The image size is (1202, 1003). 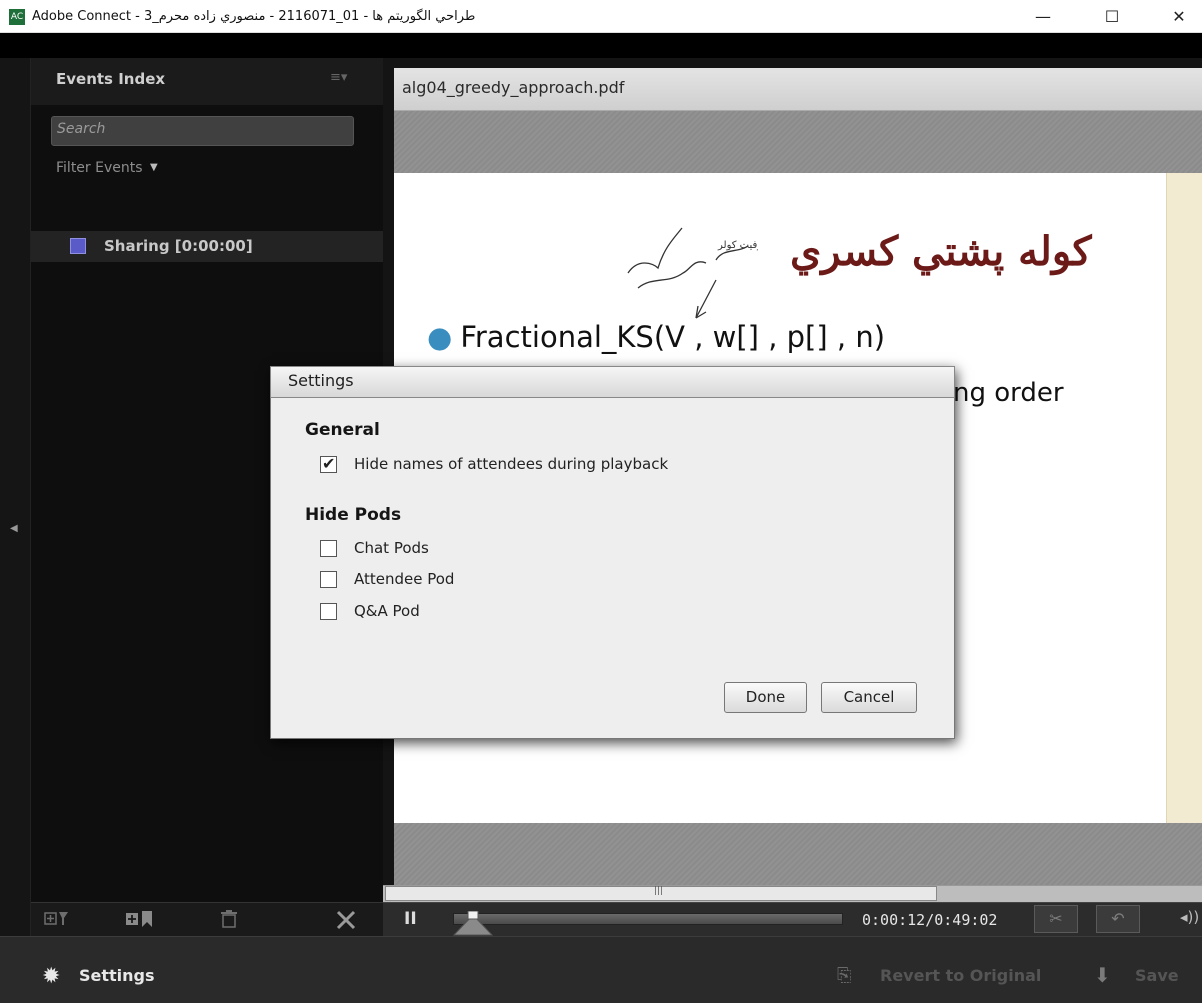 I want to click on document-margin-top, so click(x=798, y=142).